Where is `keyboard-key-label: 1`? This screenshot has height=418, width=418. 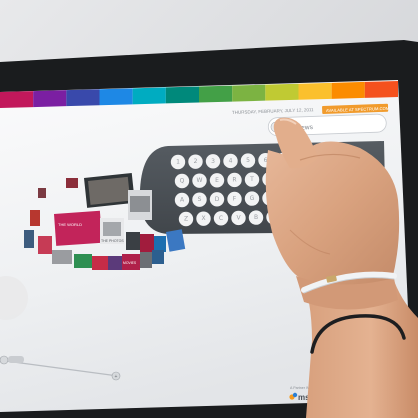
keyboard-key-label: 1 is located at coordinates (178, 162).